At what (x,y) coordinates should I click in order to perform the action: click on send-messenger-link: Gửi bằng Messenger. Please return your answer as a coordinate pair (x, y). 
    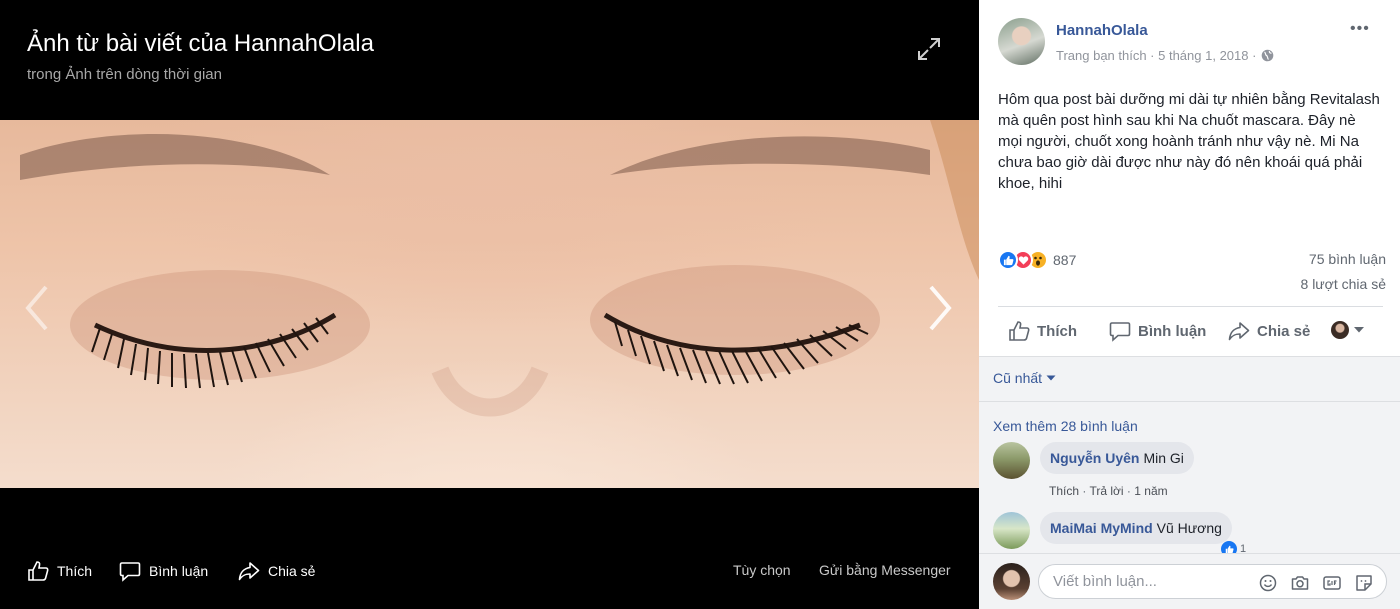
    Looking at the image, I should click on (885, 570).